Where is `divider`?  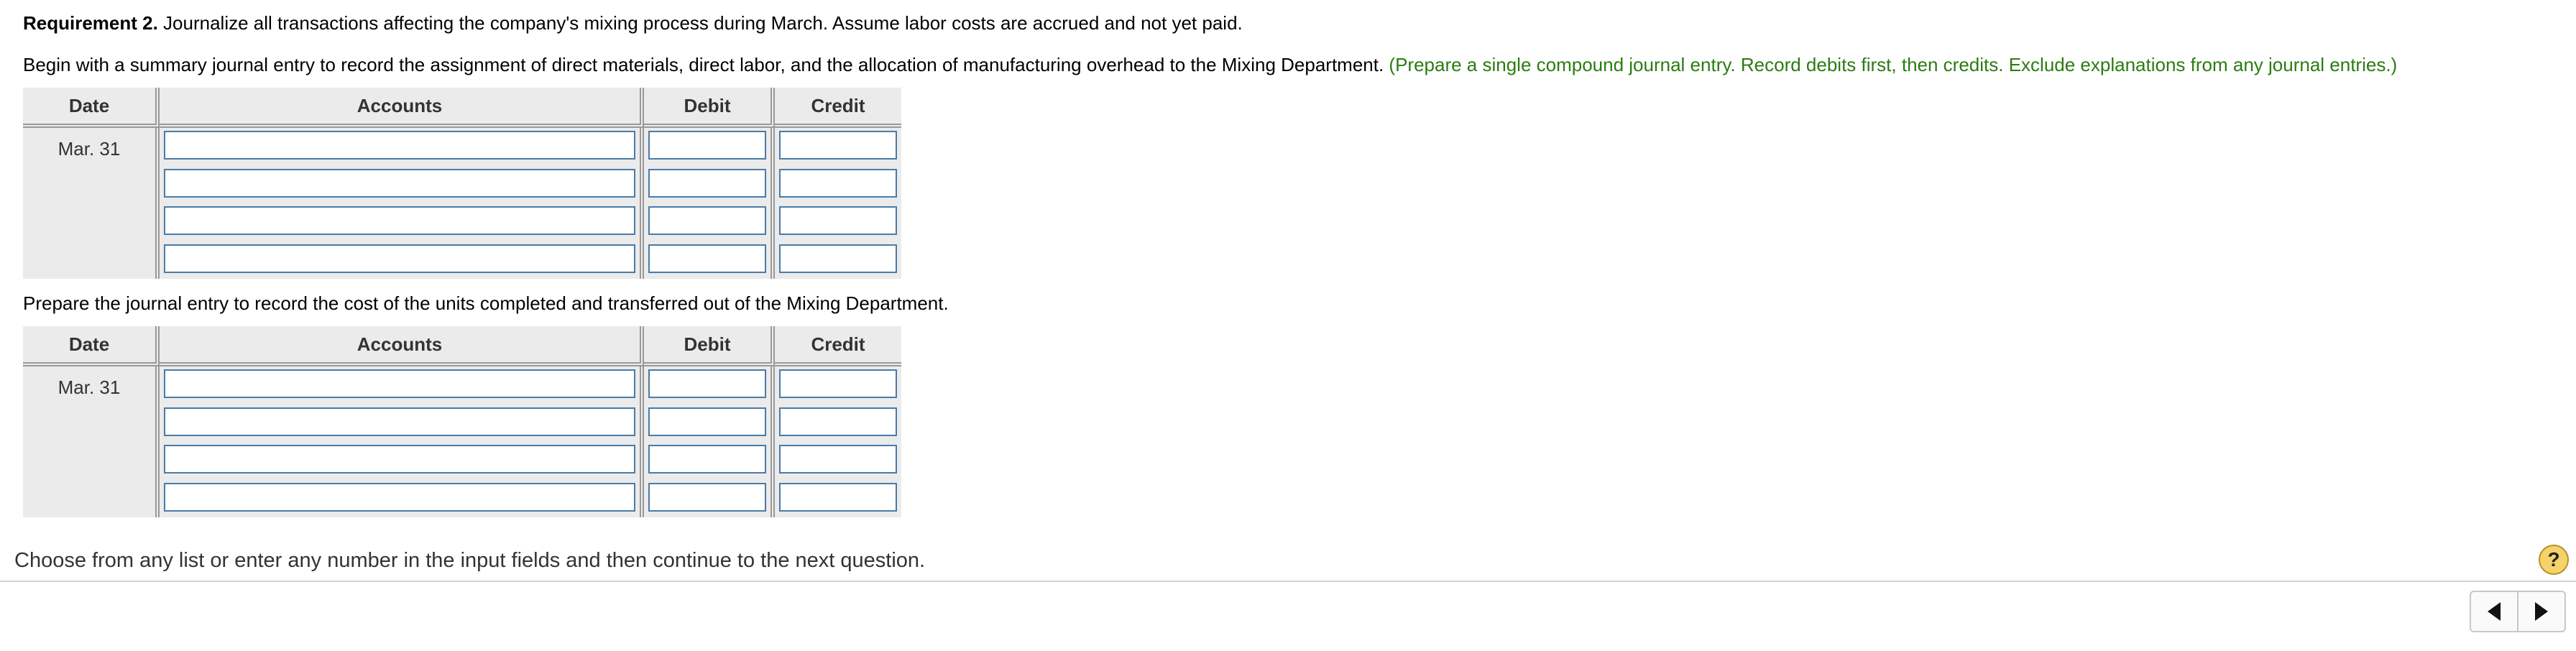
divider is located at coordinates (1288, 581).